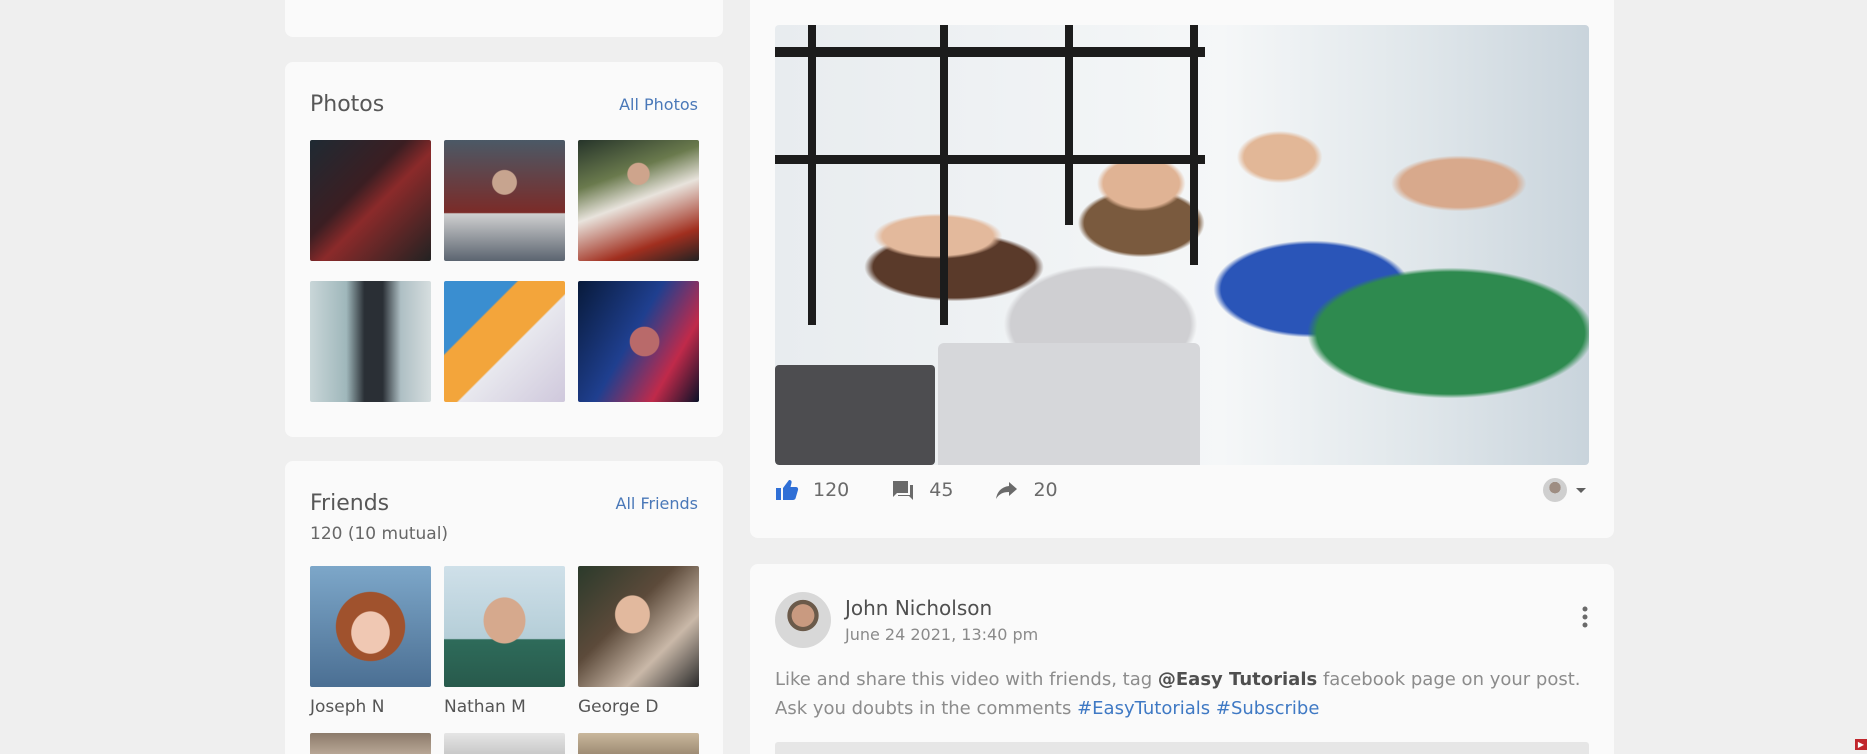 The height and width of the screenshot is (754, 1867). What do you see at coordinates (504, 271) in the screenshot?
I see `photo-grid` at bounding box center [504, 271].